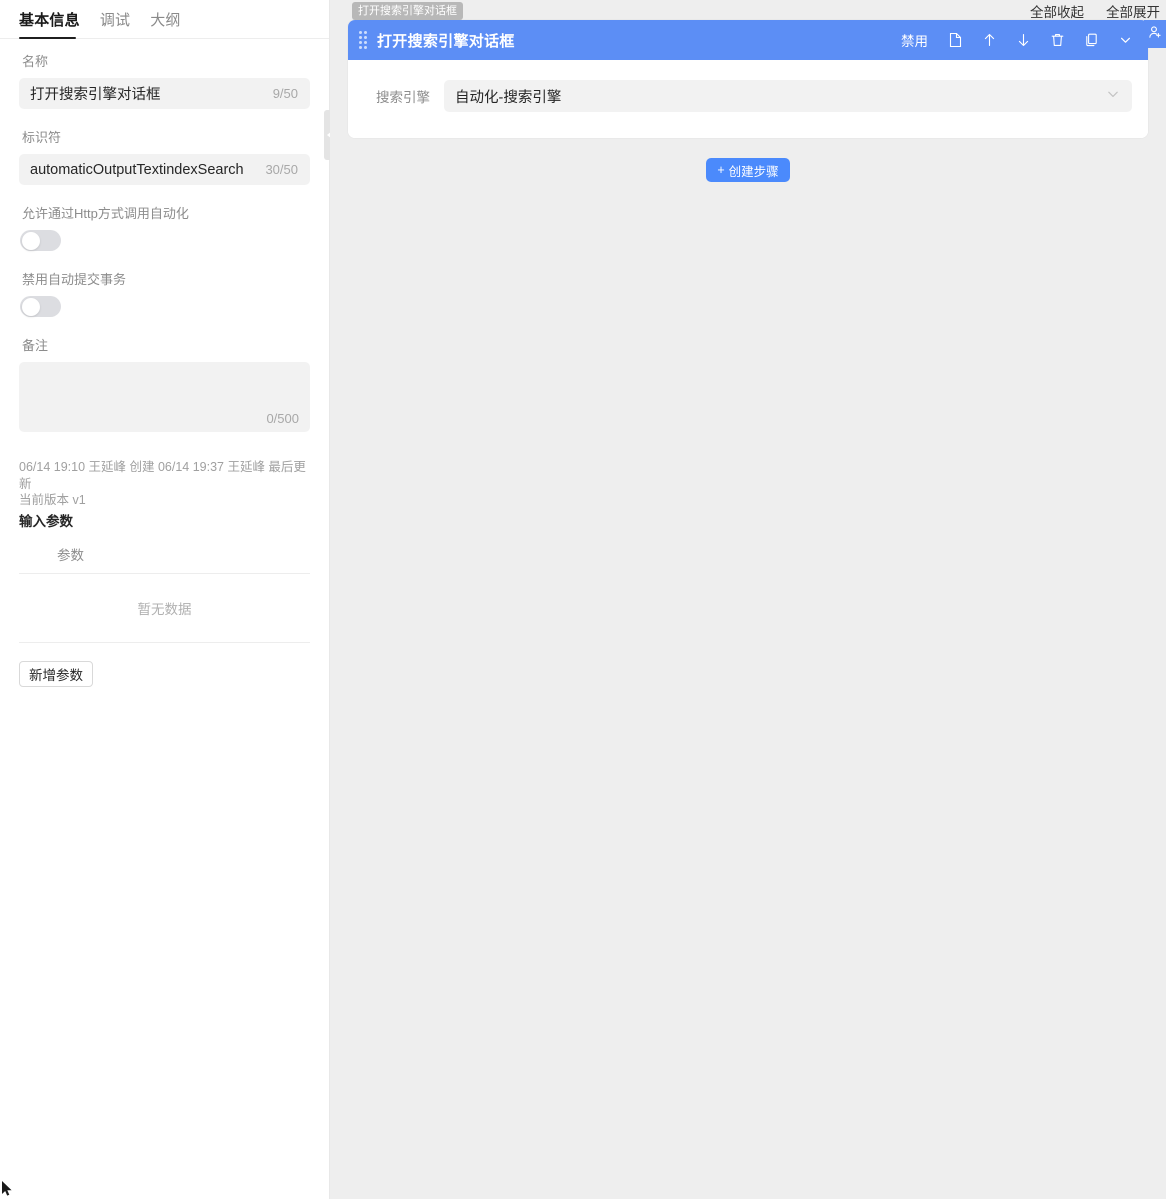 This screenshot has height=1199, width=1166. Describe the element at coordinates (164, 608) in the screenshot. I see `params-table-empty: 暂无数据` at that location.